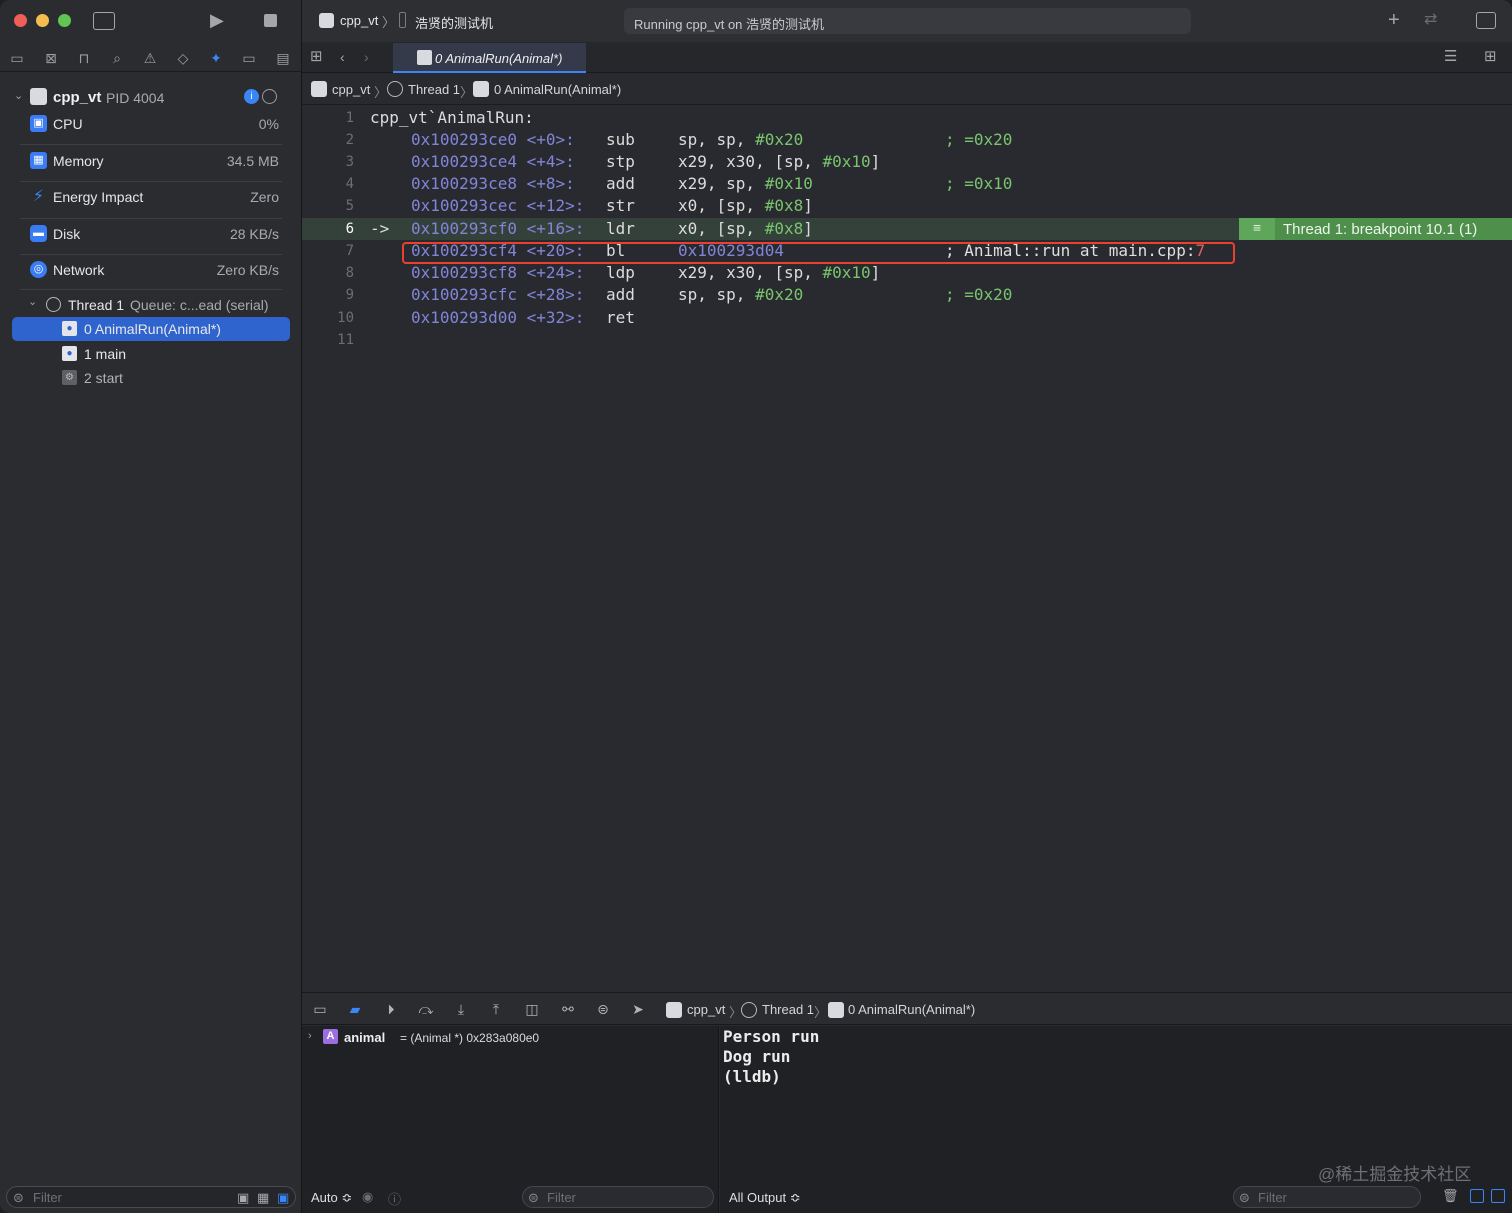 Image resolution: width=1512 pixels, height=1213 pixels. What do you see at coordinates (426, 1009) in the screenshot?
I see `step-over-icon: ⤼` at bounding box center [426, 1009].